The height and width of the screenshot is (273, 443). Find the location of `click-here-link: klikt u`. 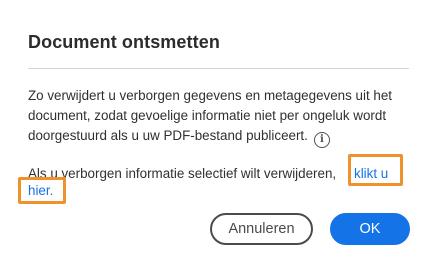

click-here-link: klikt u is located at coordinates (371, 174).